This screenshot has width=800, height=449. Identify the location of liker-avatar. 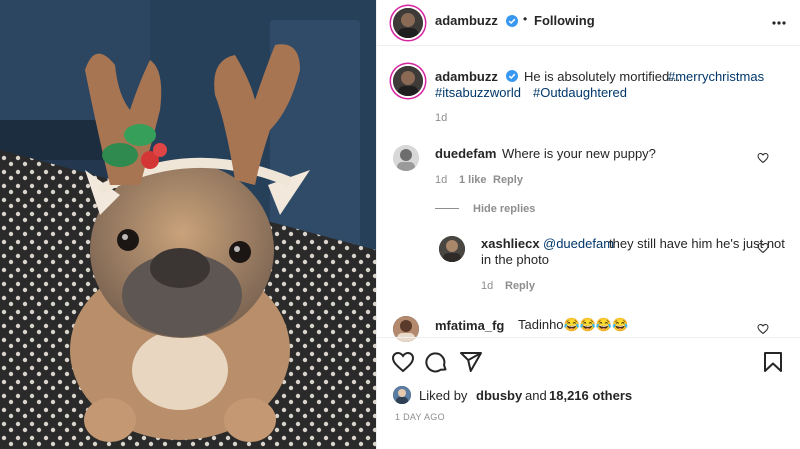
(402, 395).